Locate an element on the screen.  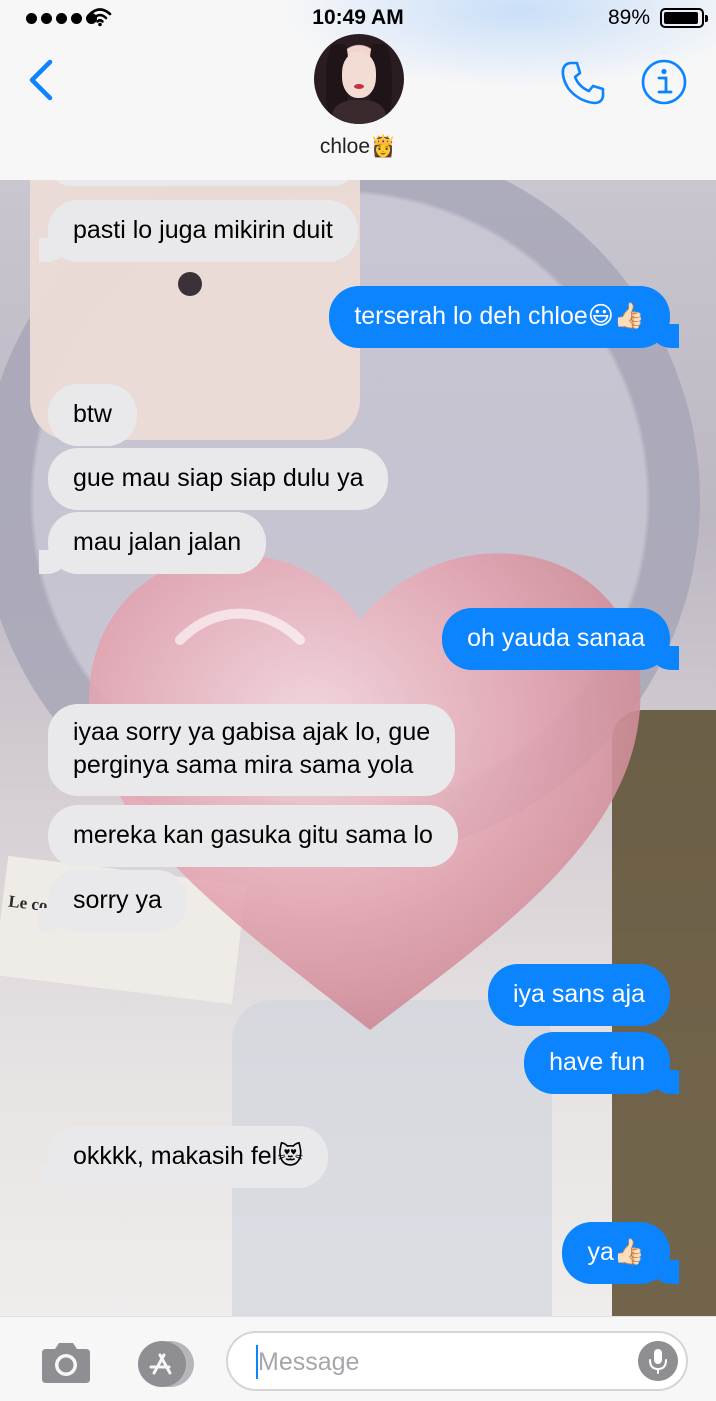
microphone-icon is located at coordinates (658, 1361).